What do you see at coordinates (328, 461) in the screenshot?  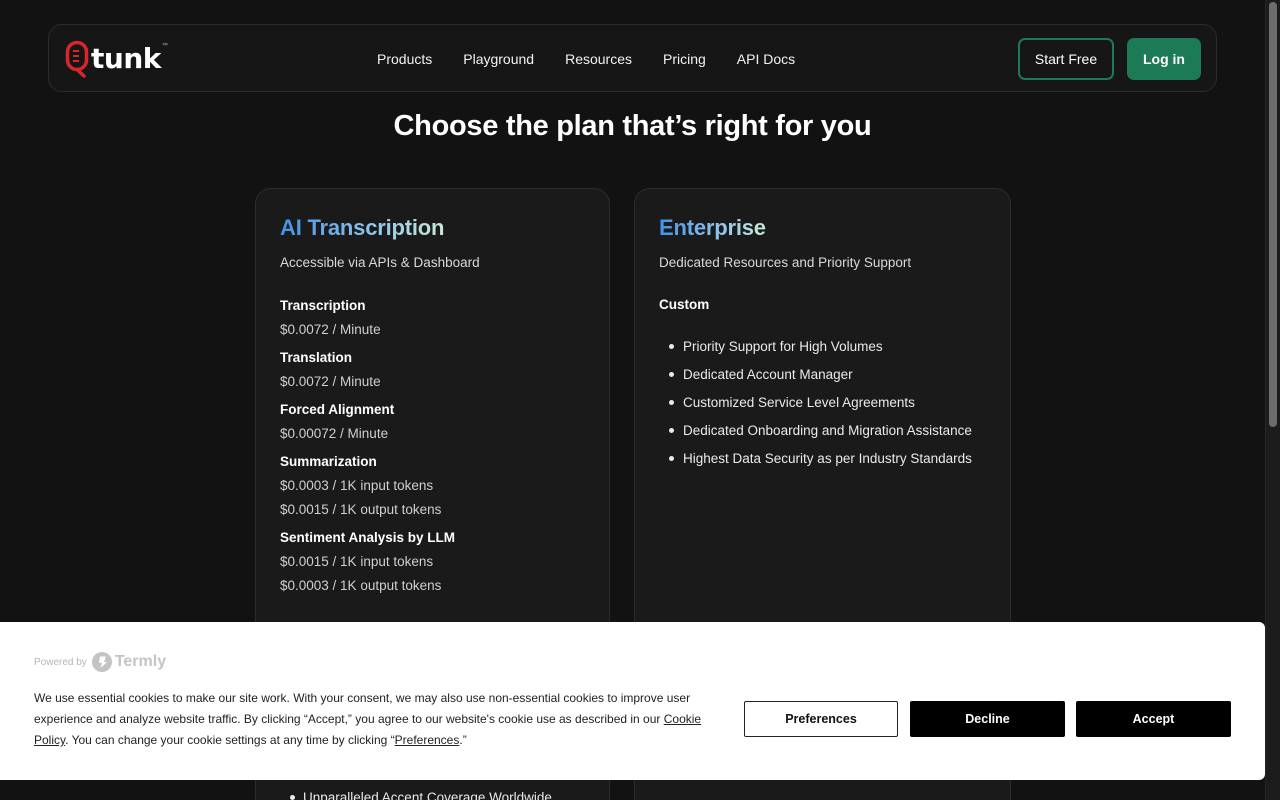 I see `feature-name: Summarization` at bounding box center [328, 461].